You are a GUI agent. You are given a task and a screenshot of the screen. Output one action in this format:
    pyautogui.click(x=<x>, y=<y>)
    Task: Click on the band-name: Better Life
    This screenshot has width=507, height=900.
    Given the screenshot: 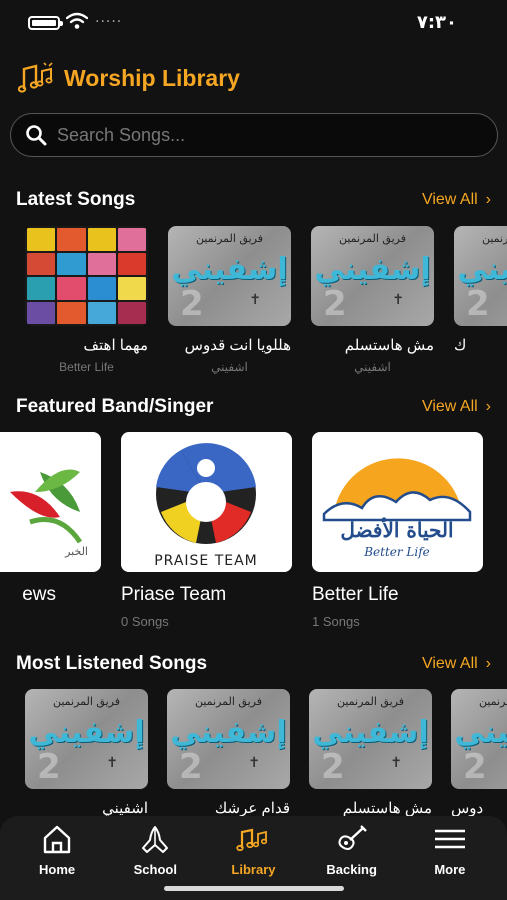 What is the action you would take?
    pyautogui.click(x=355, y=594)
    